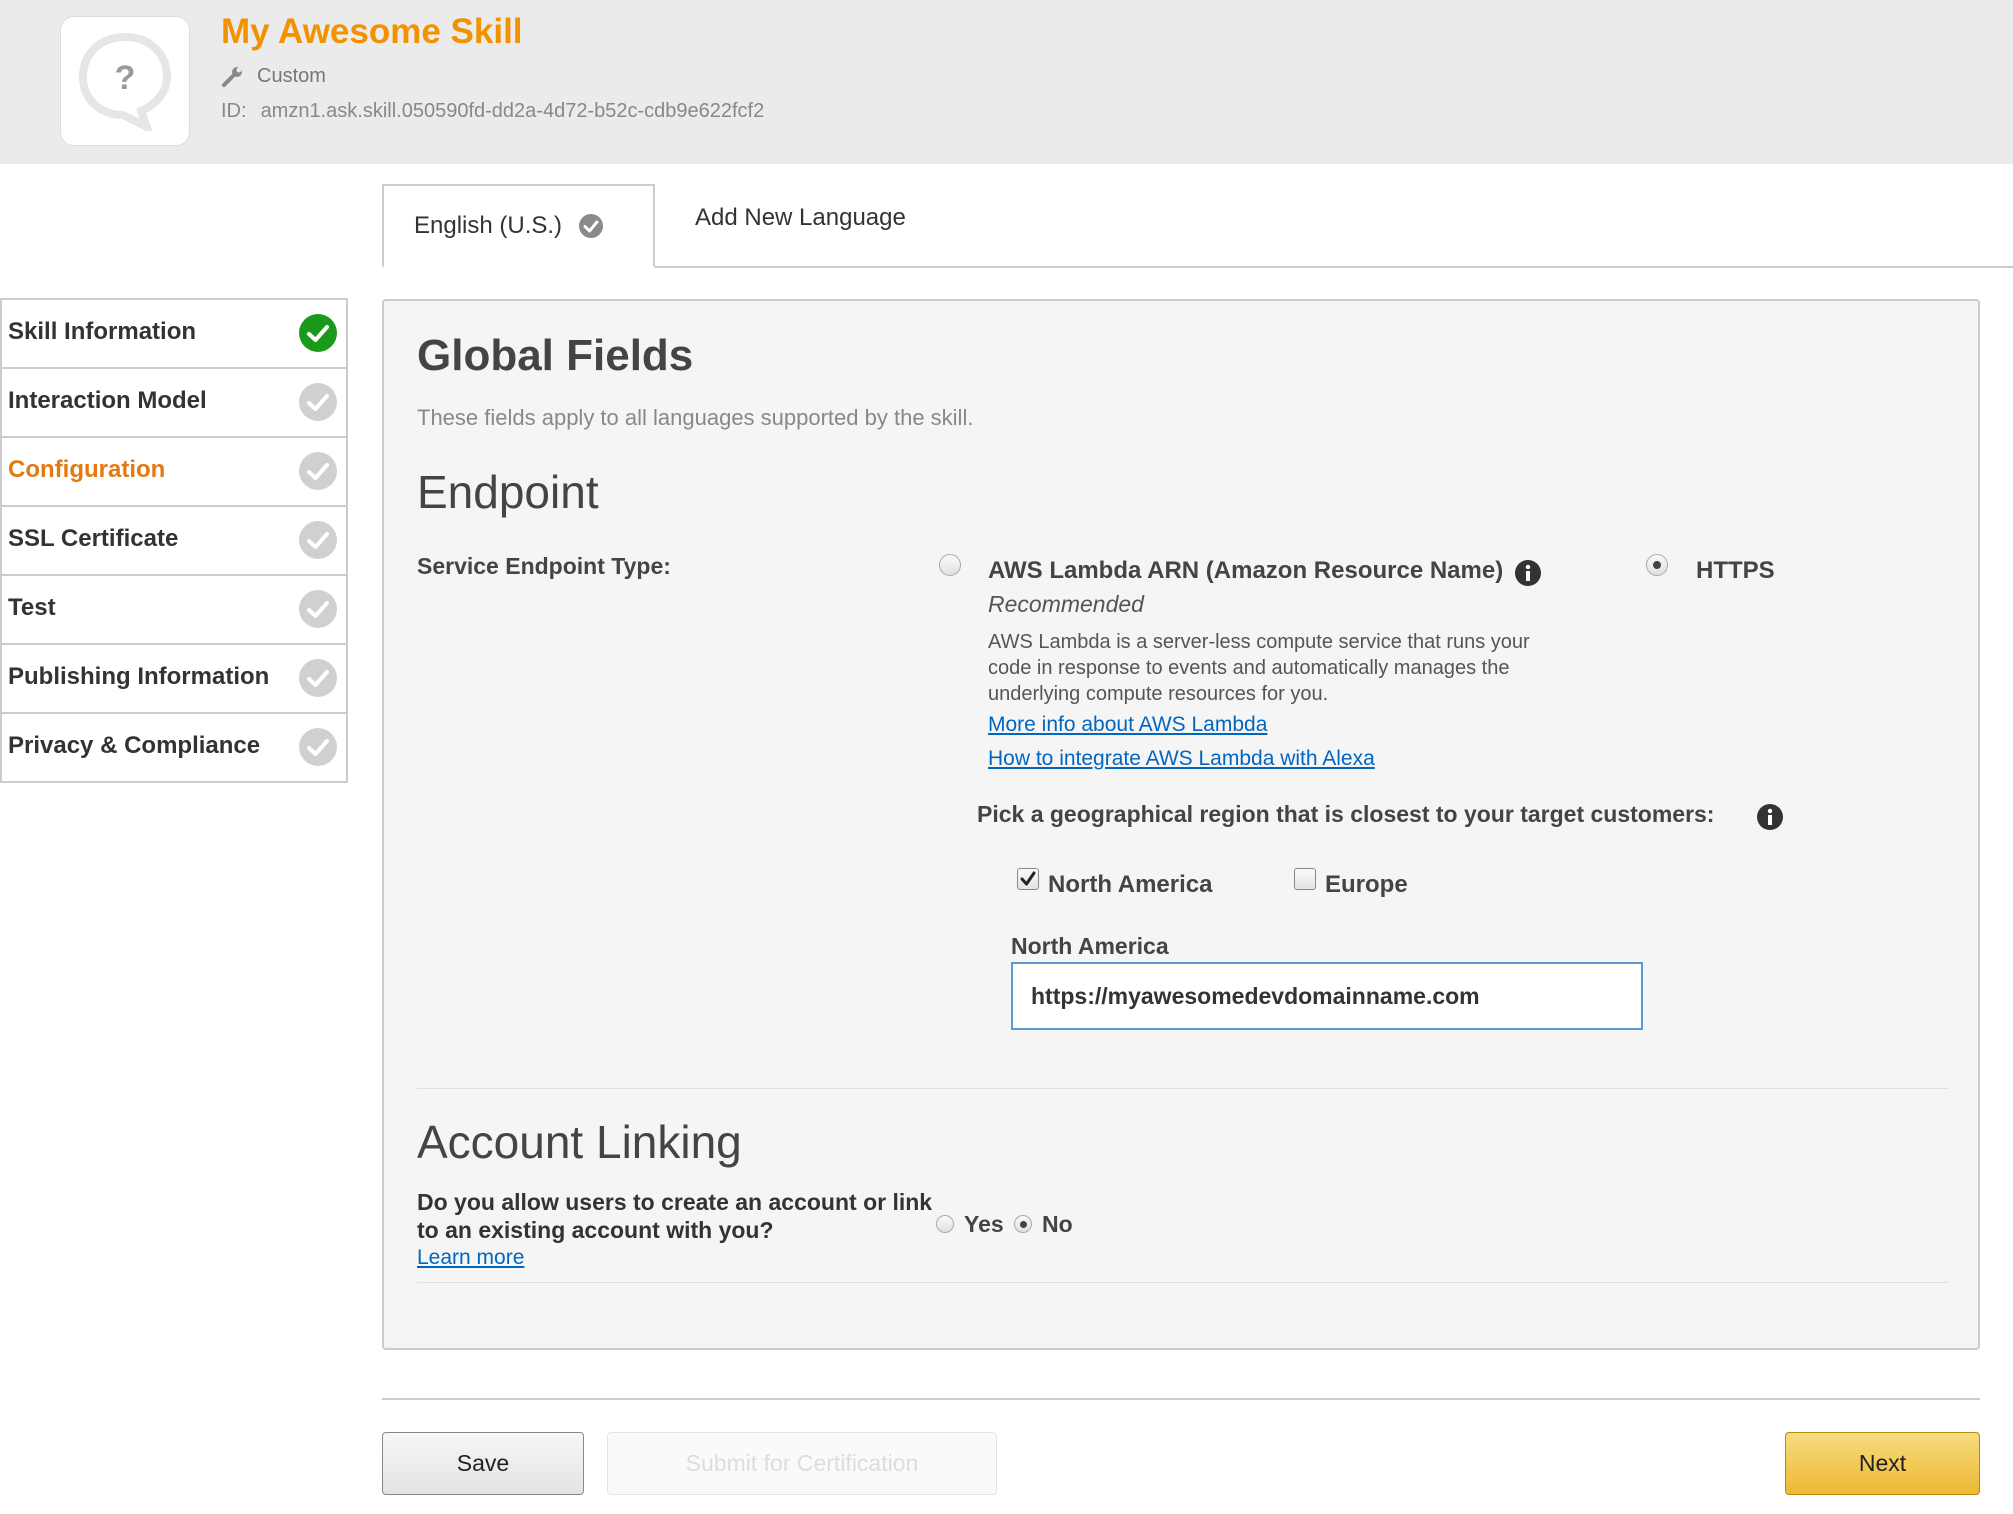 This screenshot has width=2013, height=1514. Describe the element at coordinates (950, 565) in the screenshot. I see `lambda-radio` at that location.